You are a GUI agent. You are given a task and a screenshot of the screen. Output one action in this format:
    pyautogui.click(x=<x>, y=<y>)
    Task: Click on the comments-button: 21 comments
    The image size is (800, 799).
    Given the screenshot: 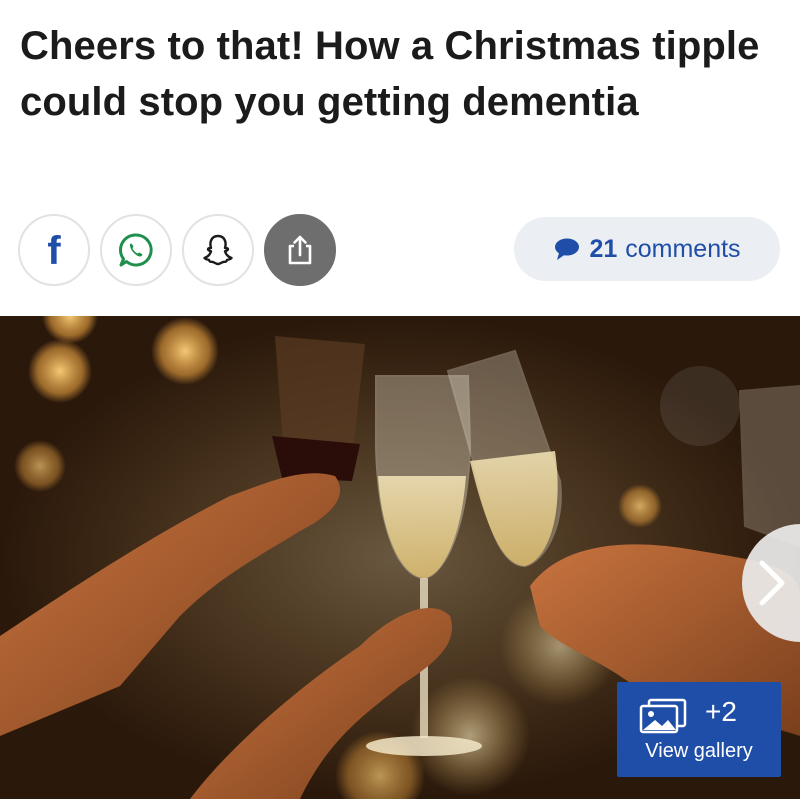 What is the action you would take?
    pyautogui.click(x=647, y=249)
    